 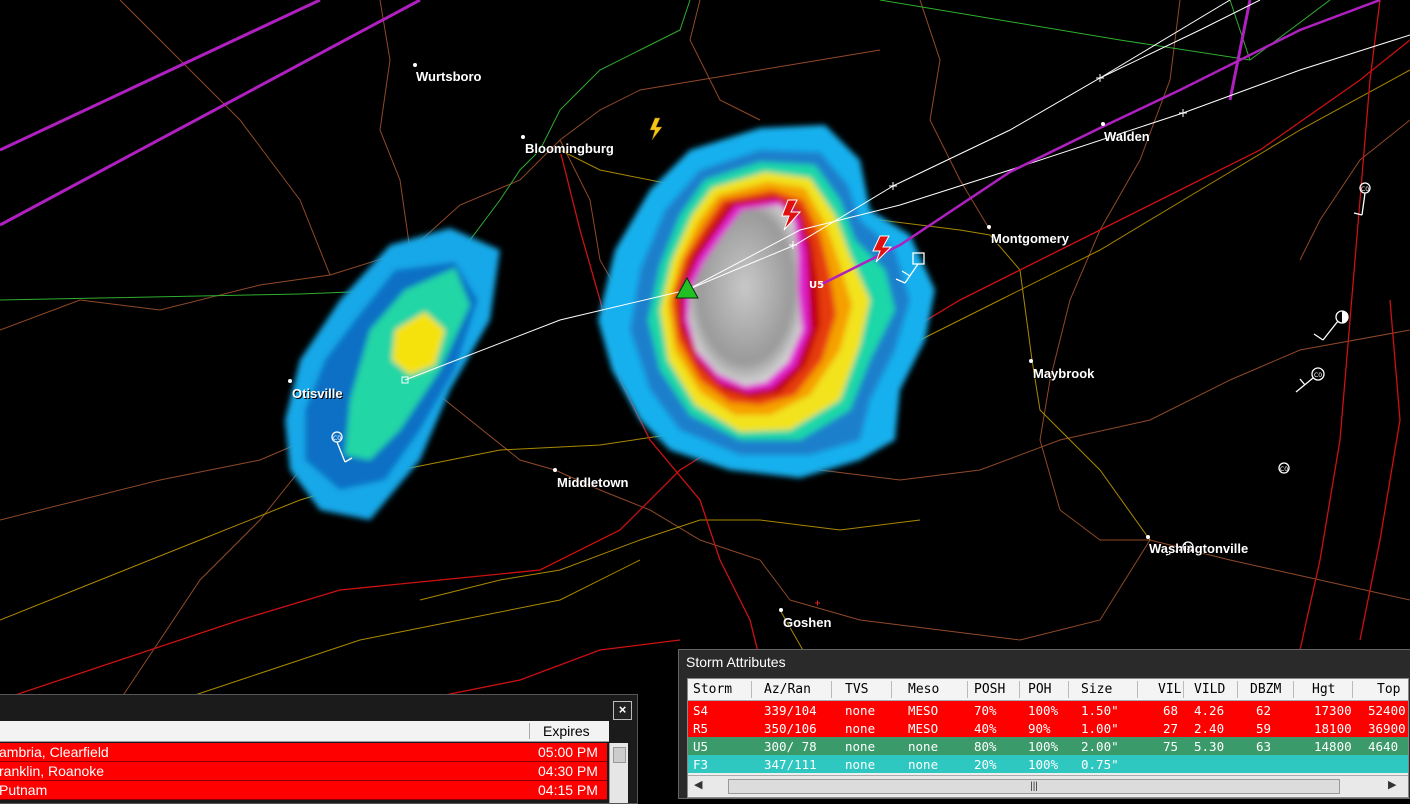 I want to click on city-washingtonville: Washingtonville, so click(x=1199, y=548).